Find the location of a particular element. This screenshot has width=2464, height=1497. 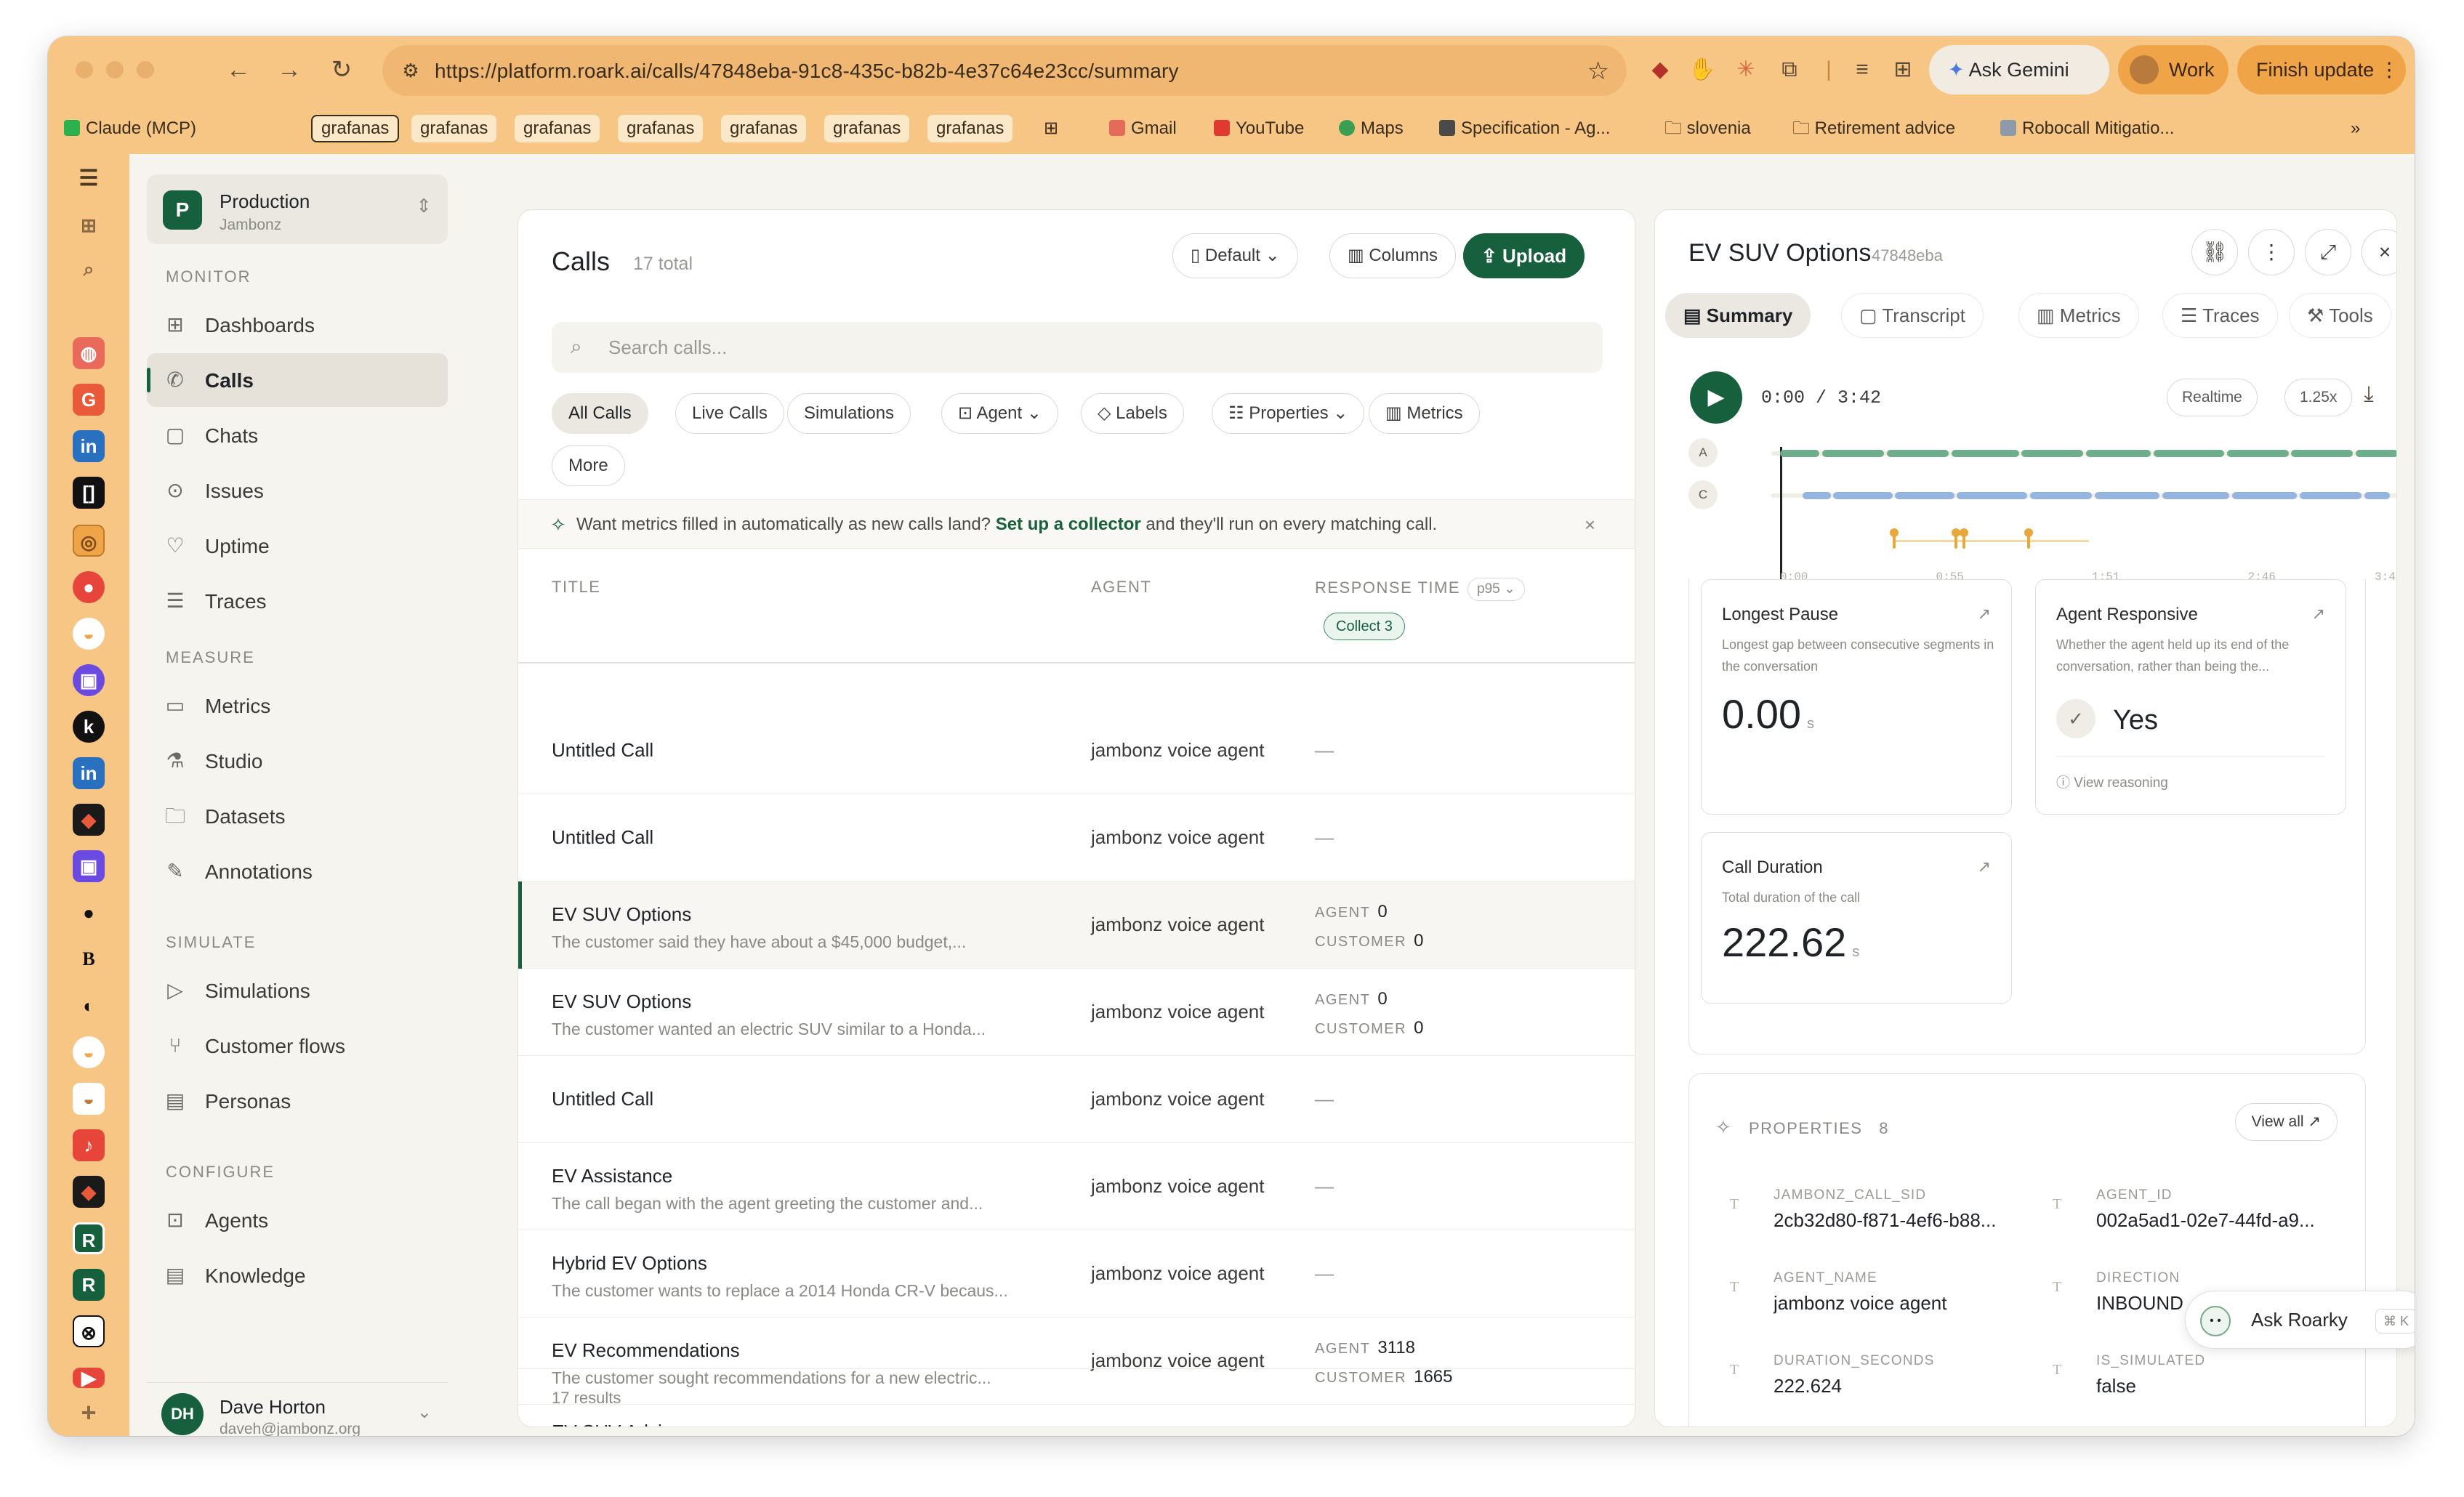

sidebar-item-simulations: ▷ Simulations is located at coordinates (297, 990).